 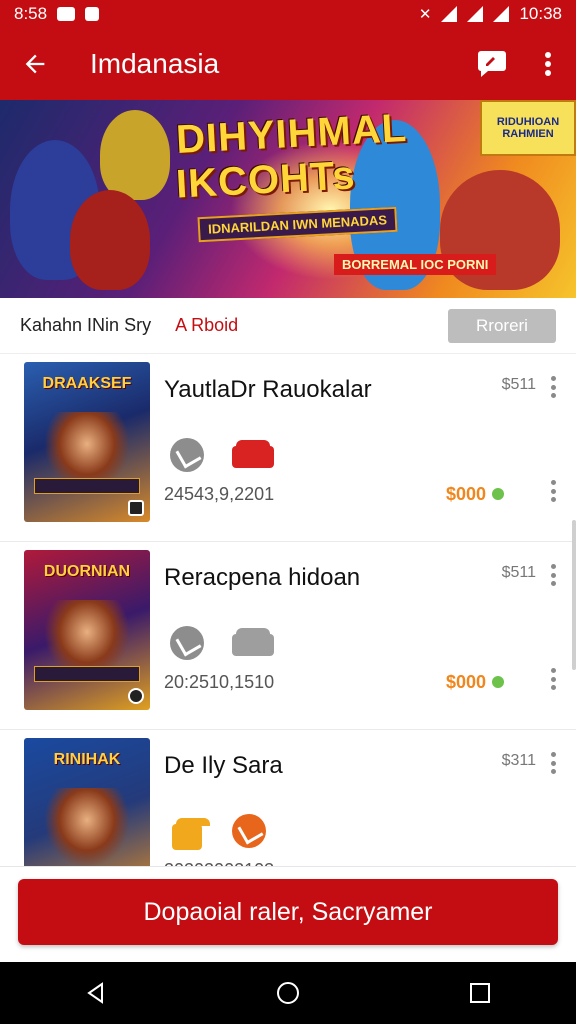 What do you see at coordinates (268, 390) in the screenshot?
I see `item-title: YautlaDr Rauokalar` at bounding box center [268, 390].